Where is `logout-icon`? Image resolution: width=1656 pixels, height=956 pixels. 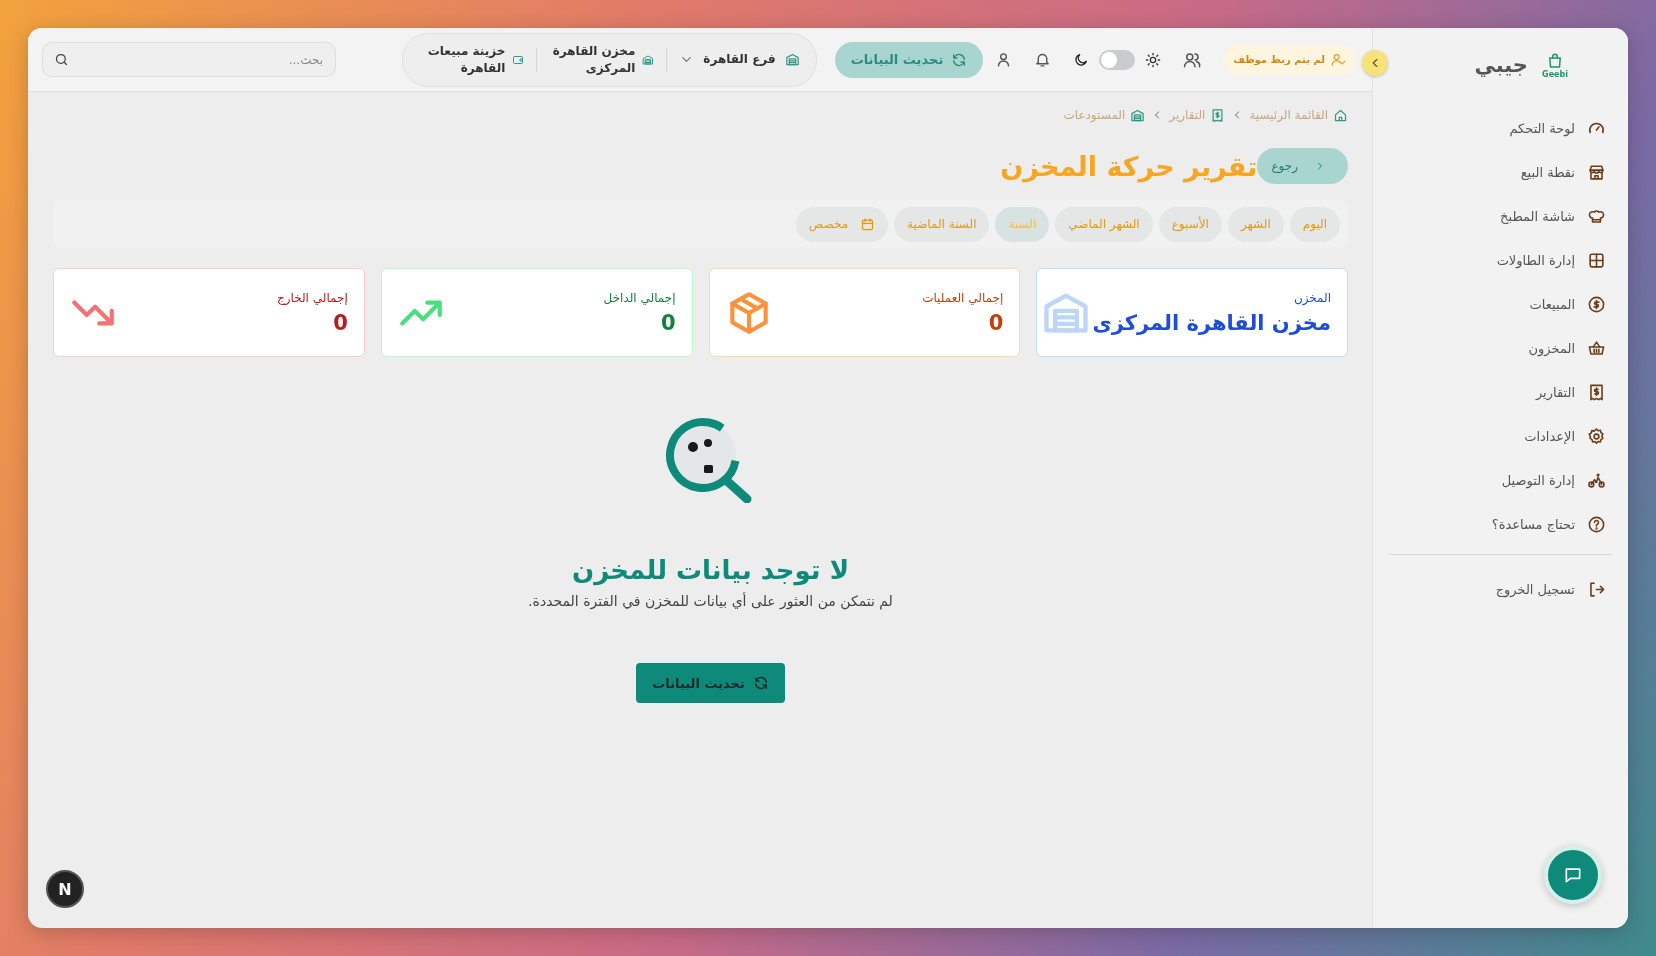 logout-icon is located at coordinates (1596, 589).